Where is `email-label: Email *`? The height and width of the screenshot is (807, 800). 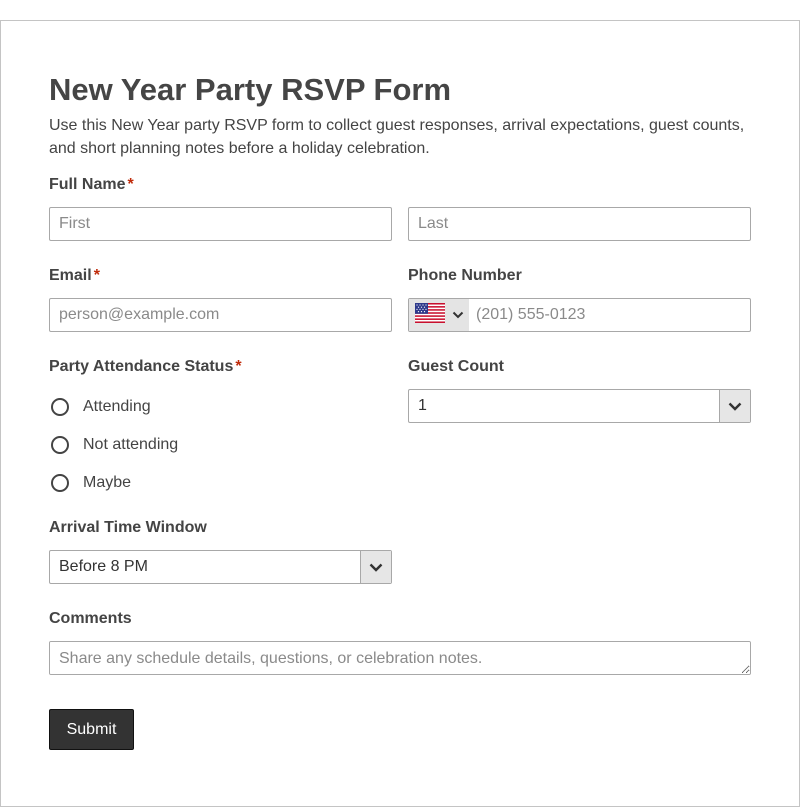
email-label: Email * is located at coordinates (74, 276).